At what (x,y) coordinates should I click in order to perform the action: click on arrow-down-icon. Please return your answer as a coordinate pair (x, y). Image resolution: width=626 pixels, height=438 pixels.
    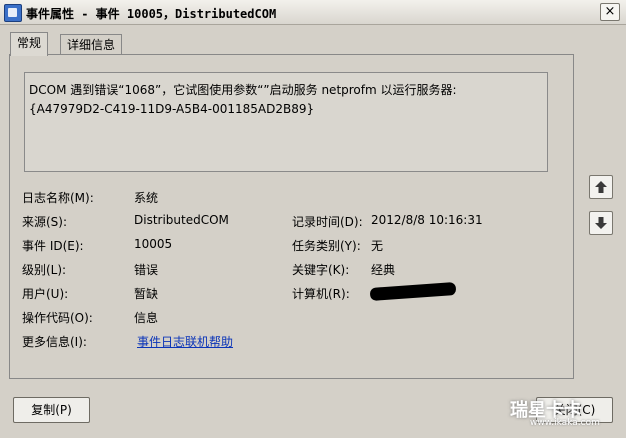
    Looking at the image, I should click on (601, 223).